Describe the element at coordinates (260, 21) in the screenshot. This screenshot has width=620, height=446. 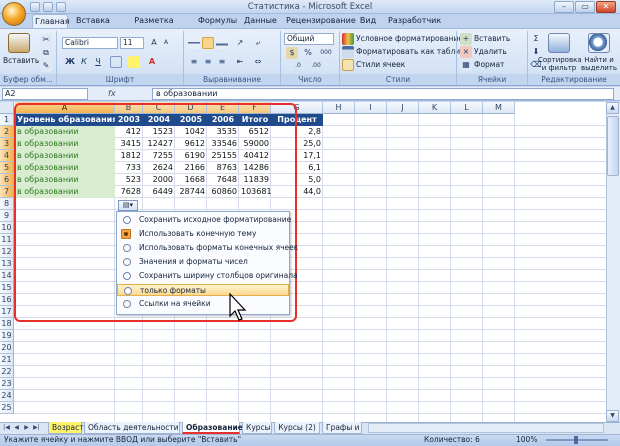
I see `tab-data: Данные` at that location.